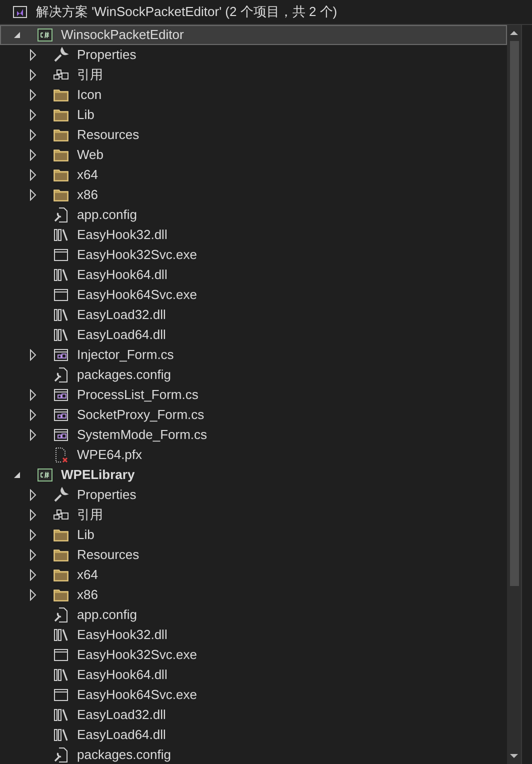 The height and width of the screenshot is (764, 532). I want to click on item-label: Web, so click(90, 155).